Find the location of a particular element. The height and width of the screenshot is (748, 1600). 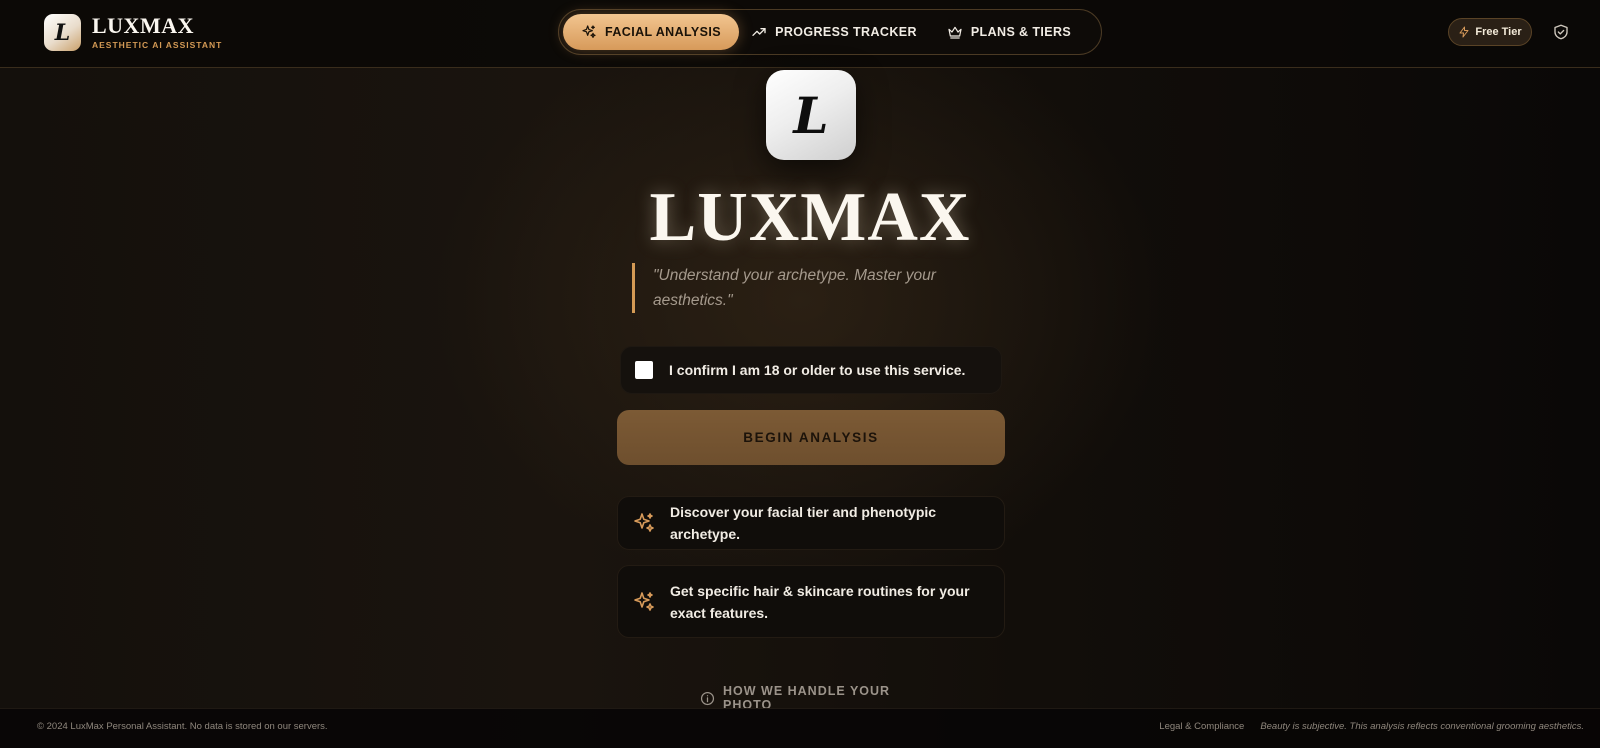

how-we-handle-photo-link: HOW WE HANDLE YOUR PHOTO is located at coordinates (820, 698).